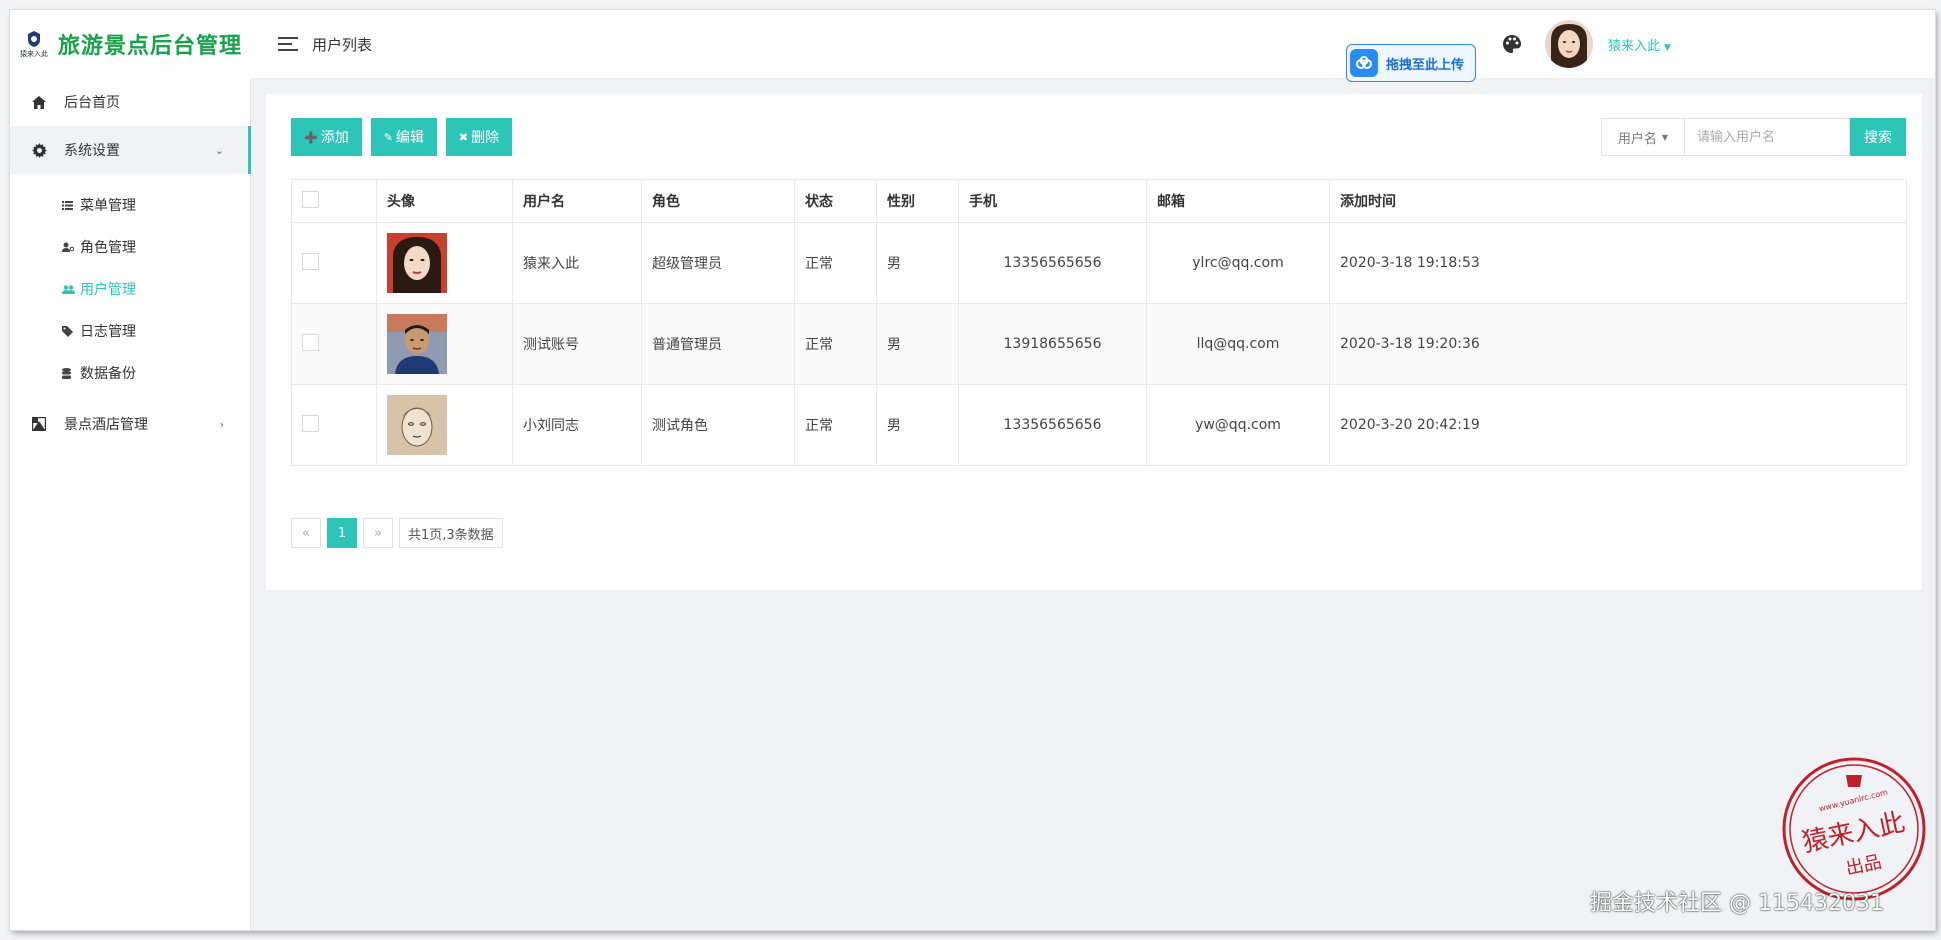  Describe the element at coordinates (334, 425) in the screenshot. I see `row-select-cell` at that location.